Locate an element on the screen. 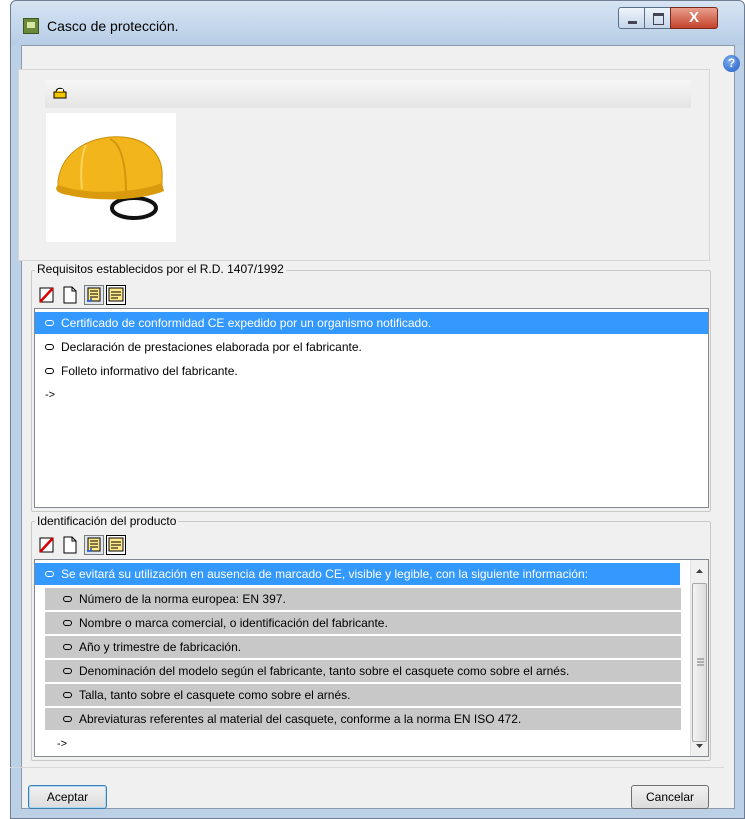 The height and width of the screenshot is (819, 745). close-button: X is located at coordinates (694, 18).